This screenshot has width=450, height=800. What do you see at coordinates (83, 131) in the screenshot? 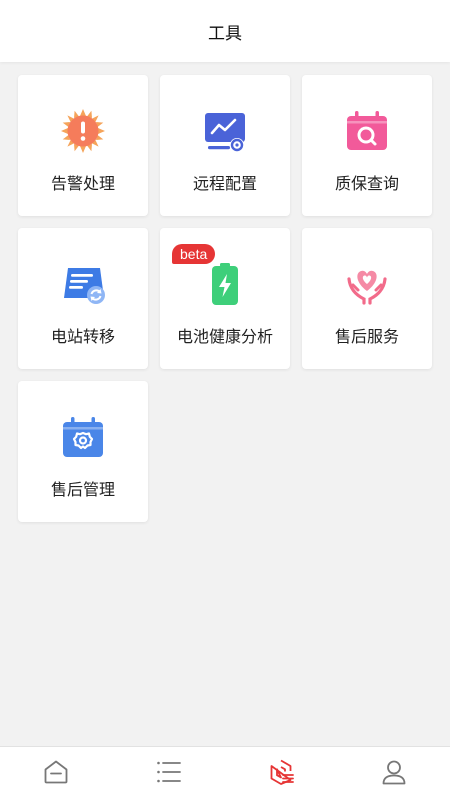
I see `alarm-icon` at bounding box center [83, 131].